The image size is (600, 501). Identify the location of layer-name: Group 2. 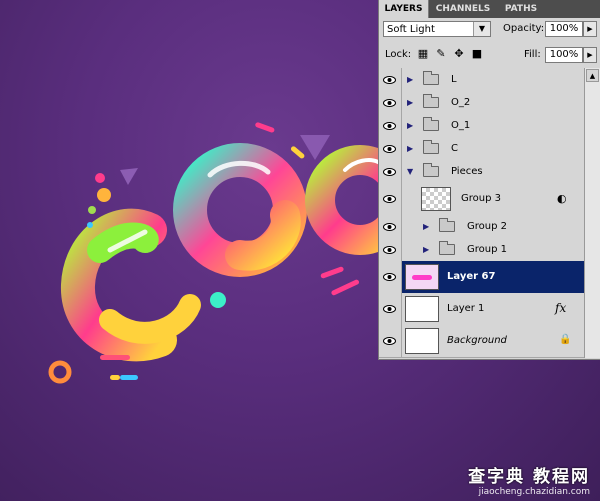
(487, 226).